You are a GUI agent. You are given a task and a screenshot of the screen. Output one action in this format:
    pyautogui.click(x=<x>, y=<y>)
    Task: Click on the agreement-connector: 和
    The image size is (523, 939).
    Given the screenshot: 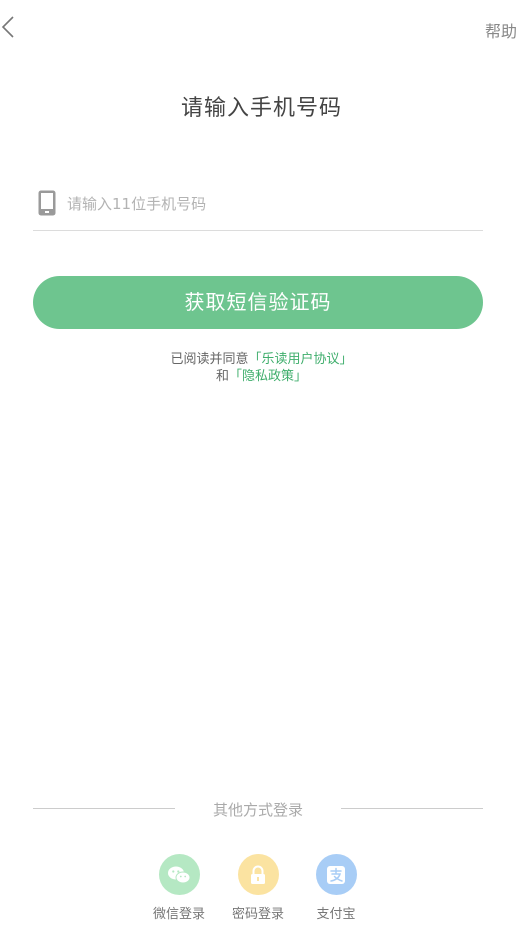 What is the action you would take?
    pyautogui.click(x=222, y=376)
    